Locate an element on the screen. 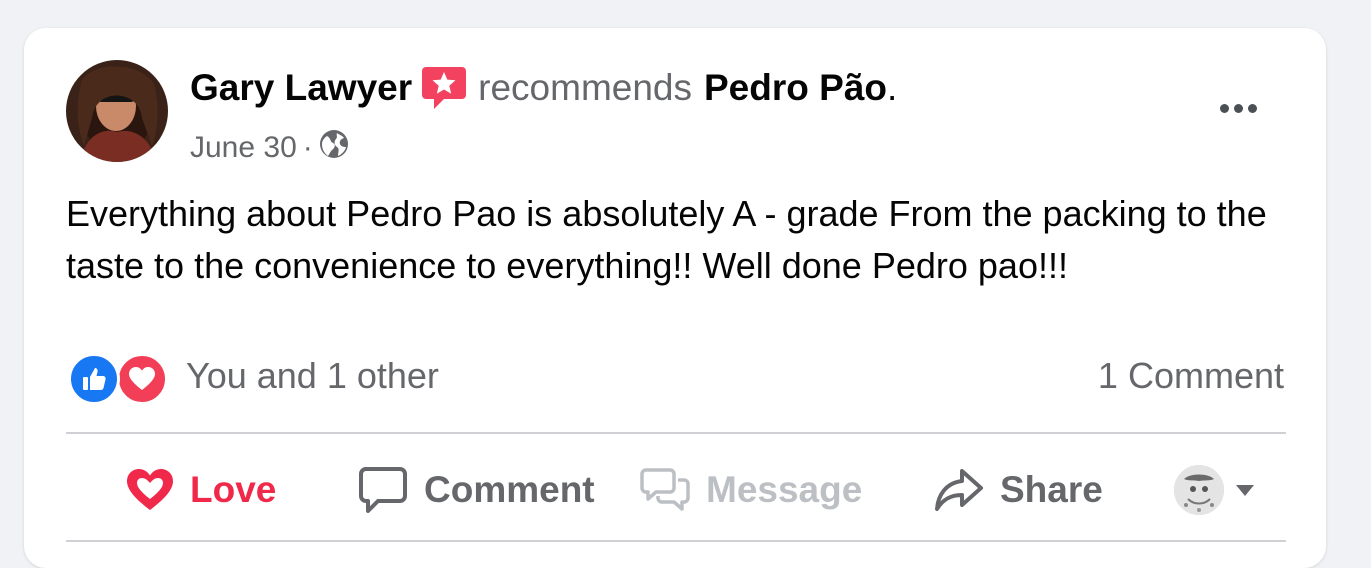 The width and height of the screenshot is (1371, 568). globe-icon is located at coordinates (334, 148).